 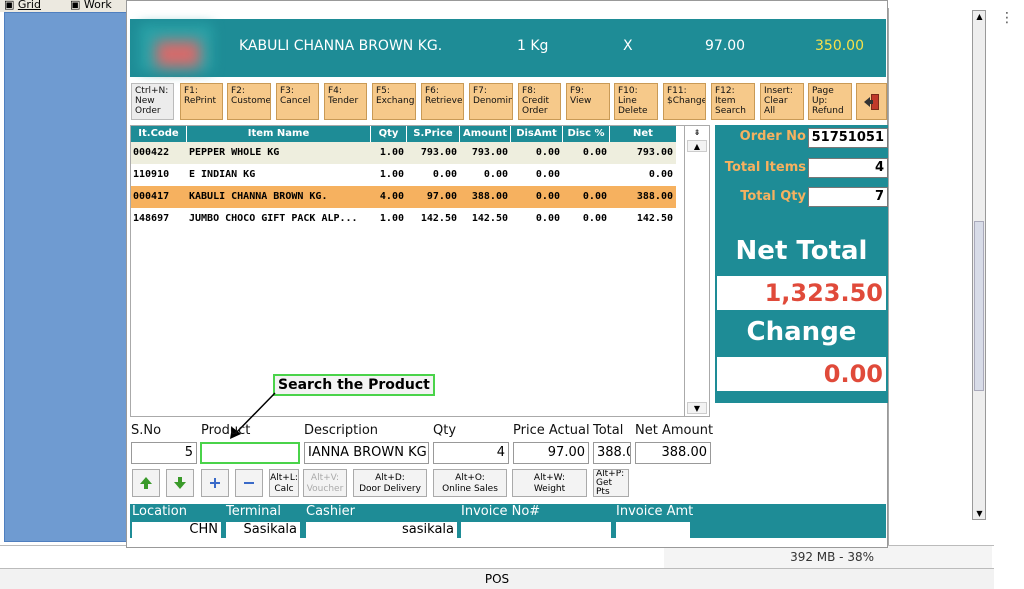 What do you see at coordinates (801, 374) in the screenshot?
I see `change-value: 0.00` at bounding box center [801, 374].